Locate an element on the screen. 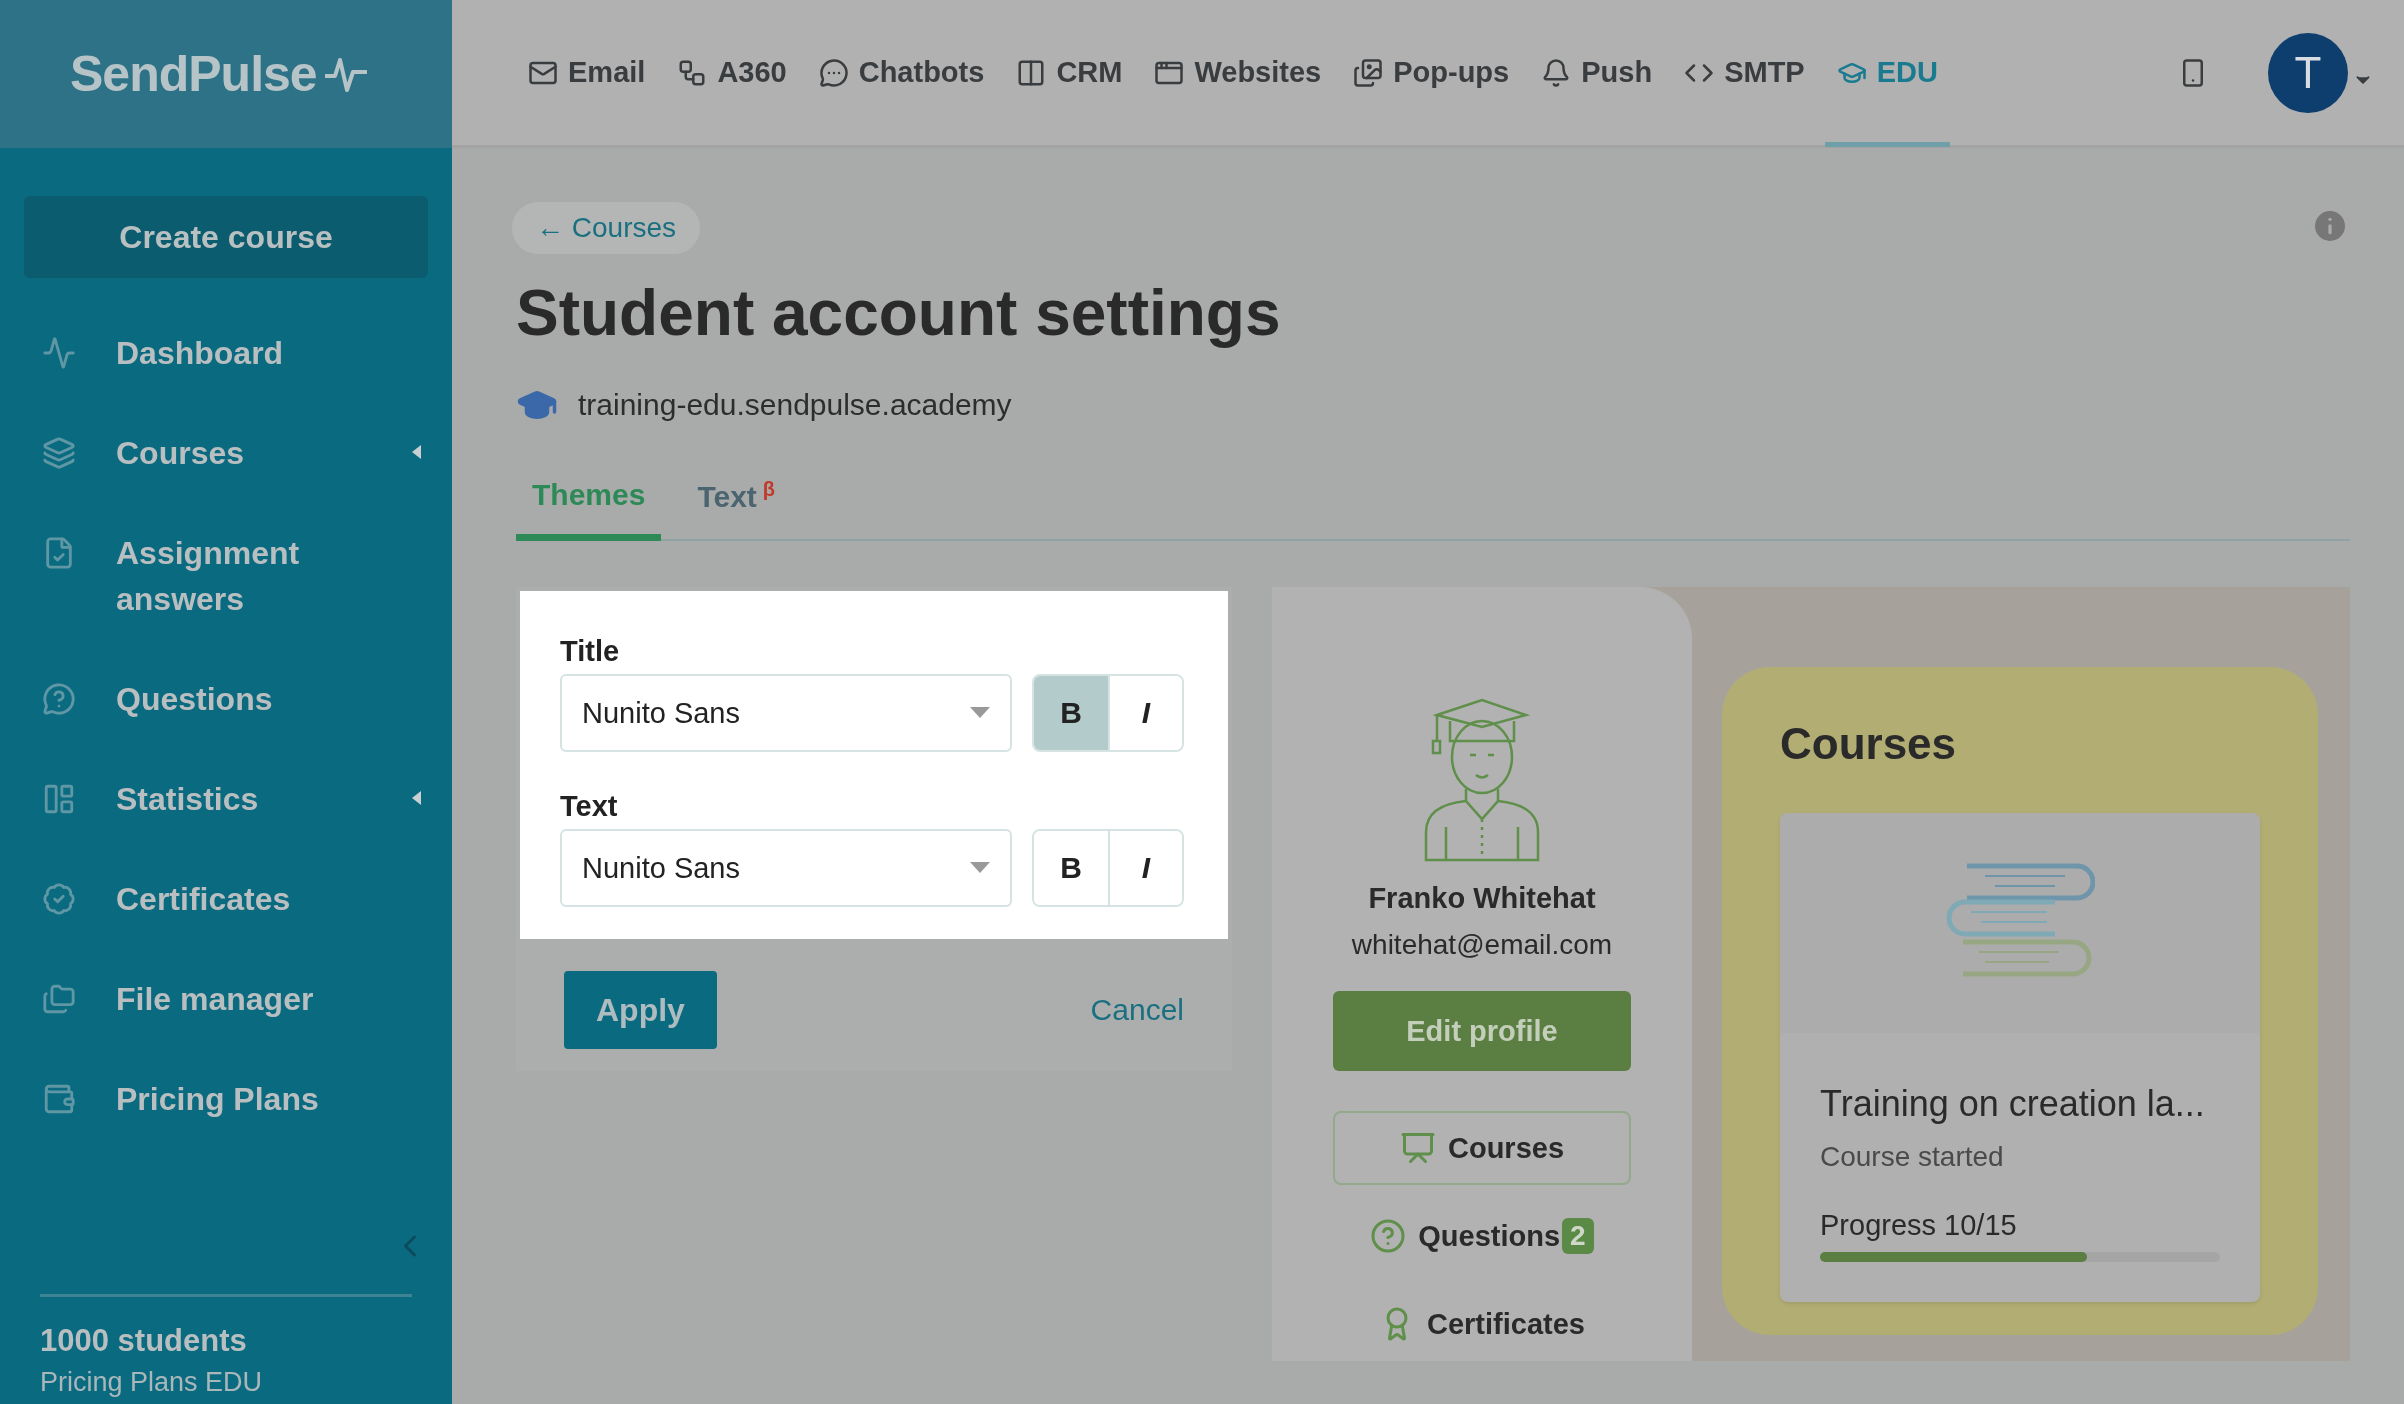 Image resolution: width=2404 pixels, height=1404 pixels. domain-text: training-edu.sendpulse.academy is located at coordinates (795, 405).